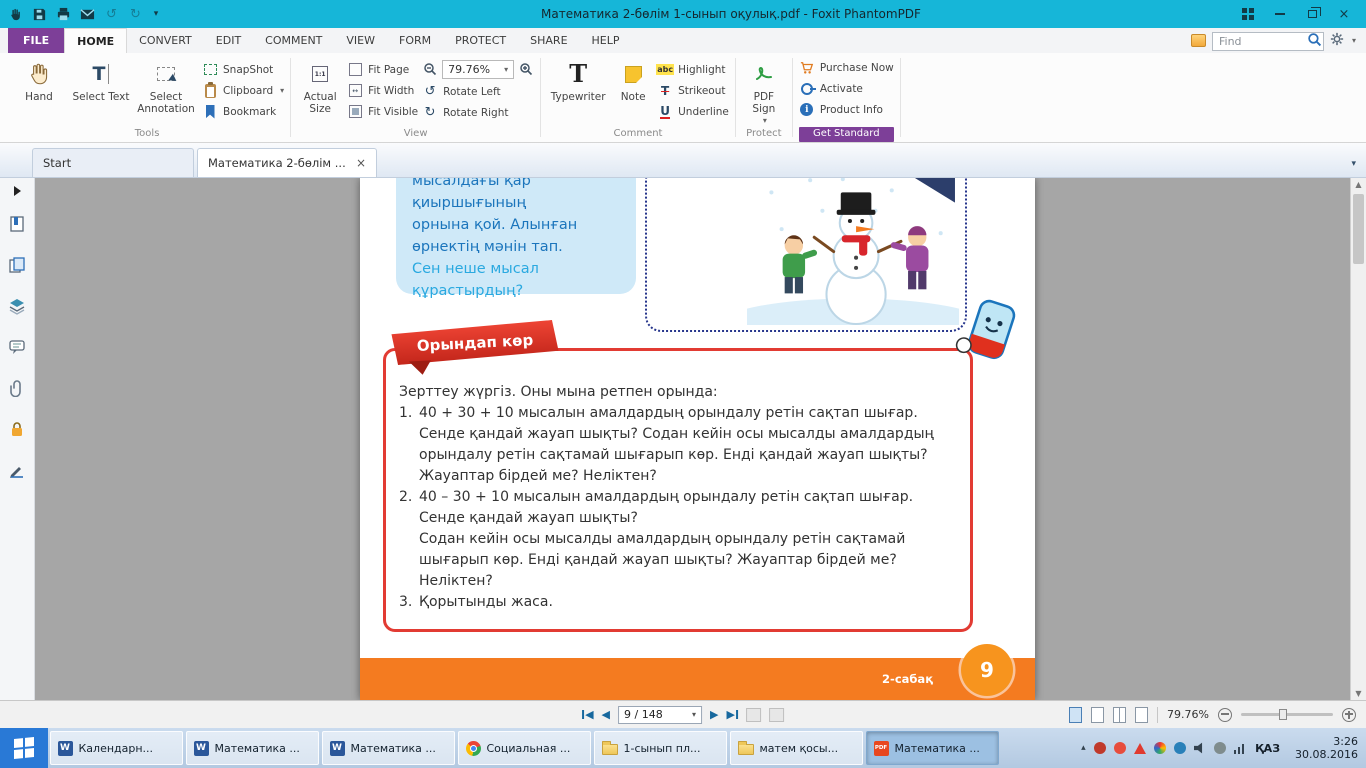 This screenshot has height=768, width=1366. What do you see at coordinates (578, 79) in the screenshot?
I see `typewriter-button: T Typewriter` at bounding box center [578, 79].